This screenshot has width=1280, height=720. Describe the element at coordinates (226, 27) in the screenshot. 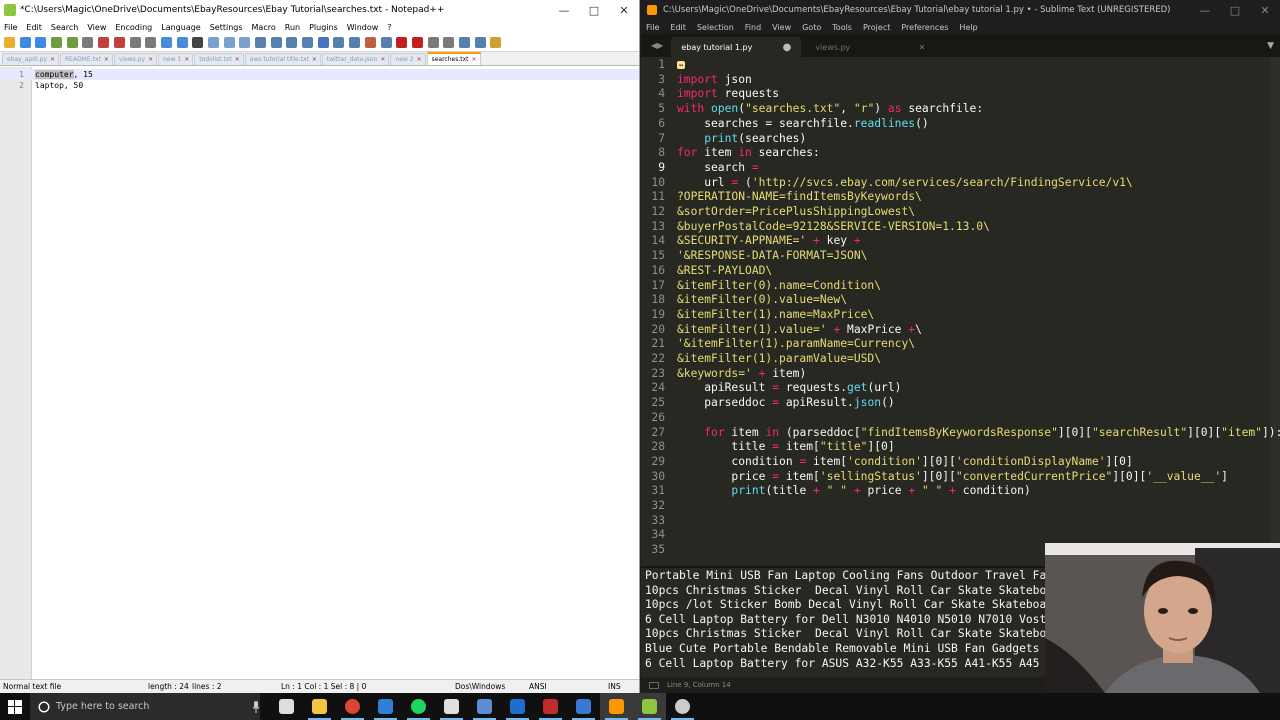

I see `npp-menu-settings: Settings` at that location.